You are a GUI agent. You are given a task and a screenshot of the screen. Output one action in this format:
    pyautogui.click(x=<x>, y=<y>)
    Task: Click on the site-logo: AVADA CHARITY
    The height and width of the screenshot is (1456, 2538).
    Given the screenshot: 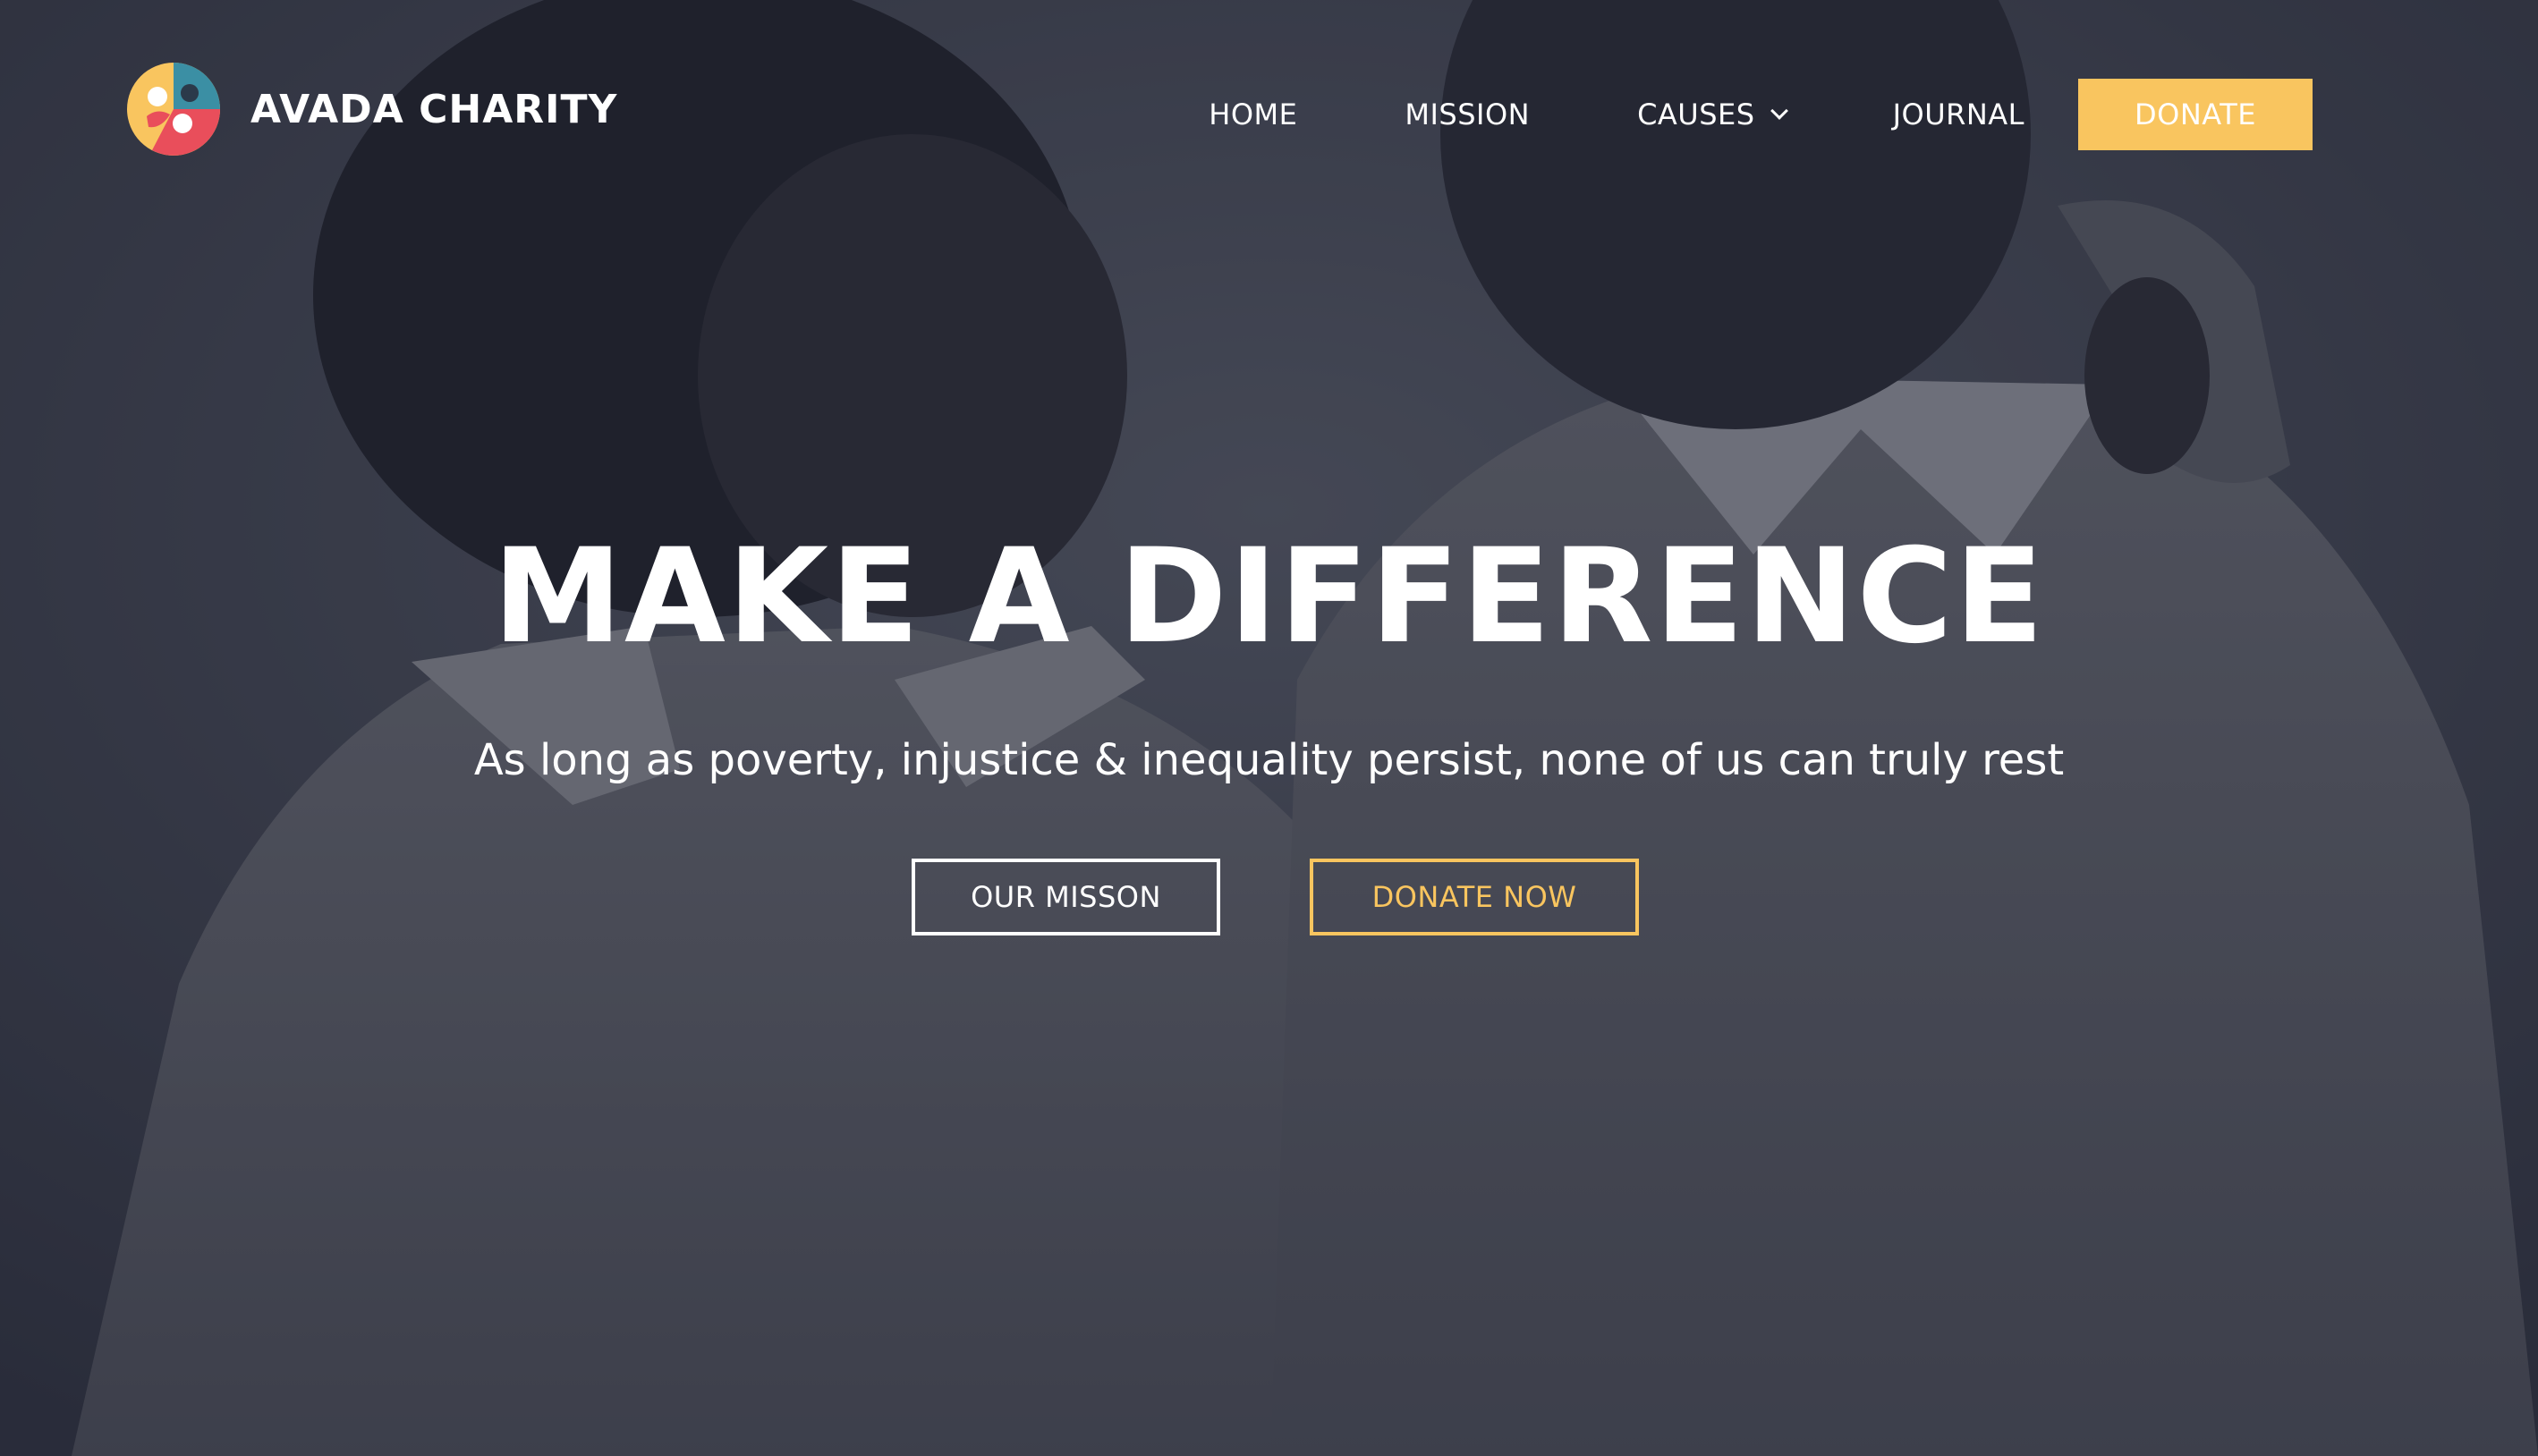 What is the action you would take?
    pyautogui.click(x=371, y=109)
    